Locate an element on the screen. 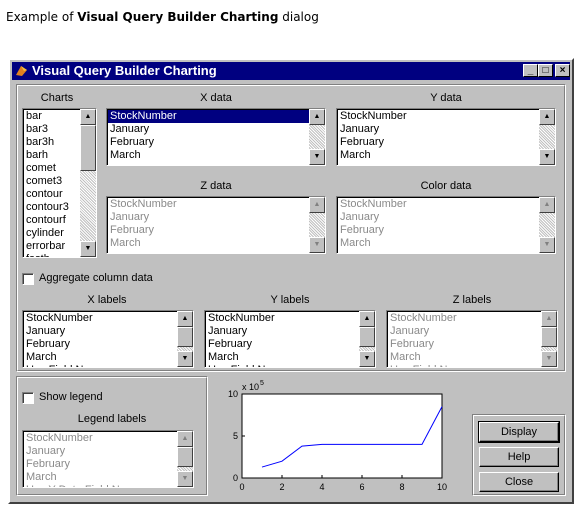 Image resolution: width=581 pixels, height=514 pixels. y-data-scrollbar: ▲ ▼ is located at coordinates (547, 137).